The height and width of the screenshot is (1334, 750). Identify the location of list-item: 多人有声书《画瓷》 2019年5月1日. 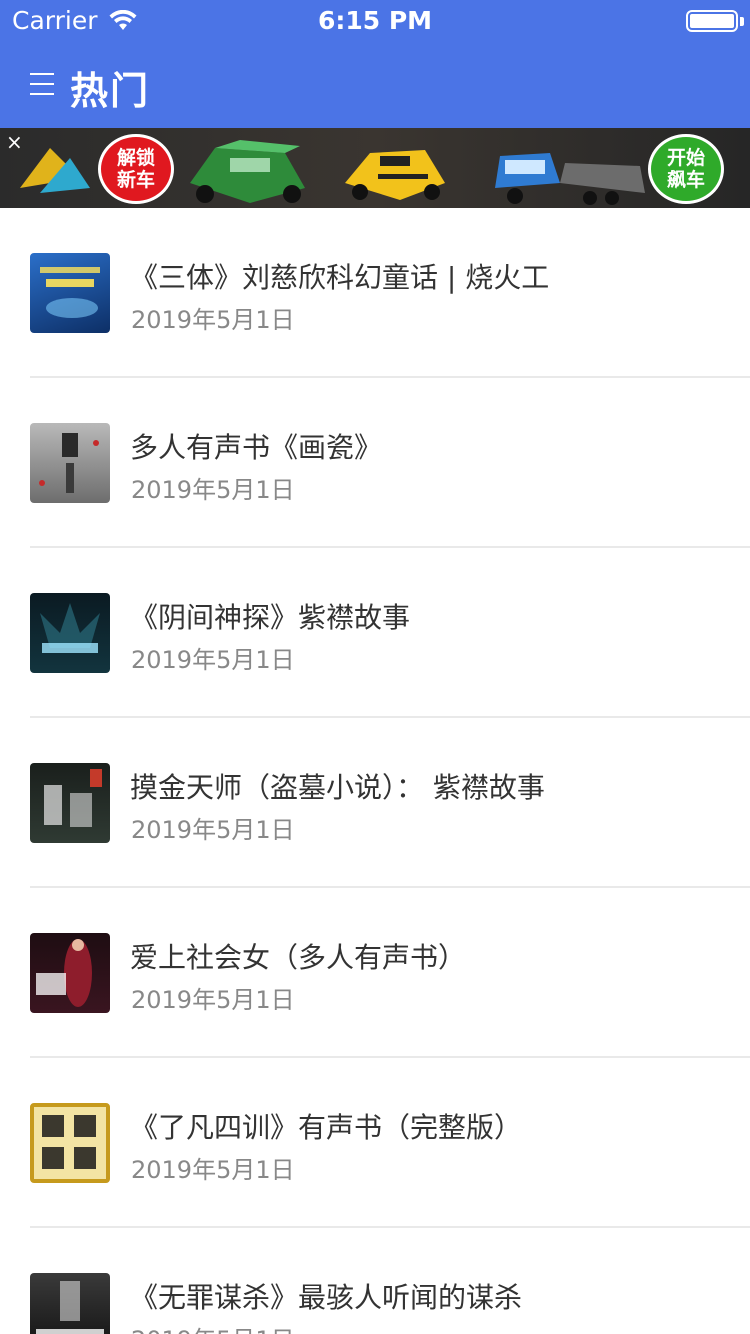
(375, 463).